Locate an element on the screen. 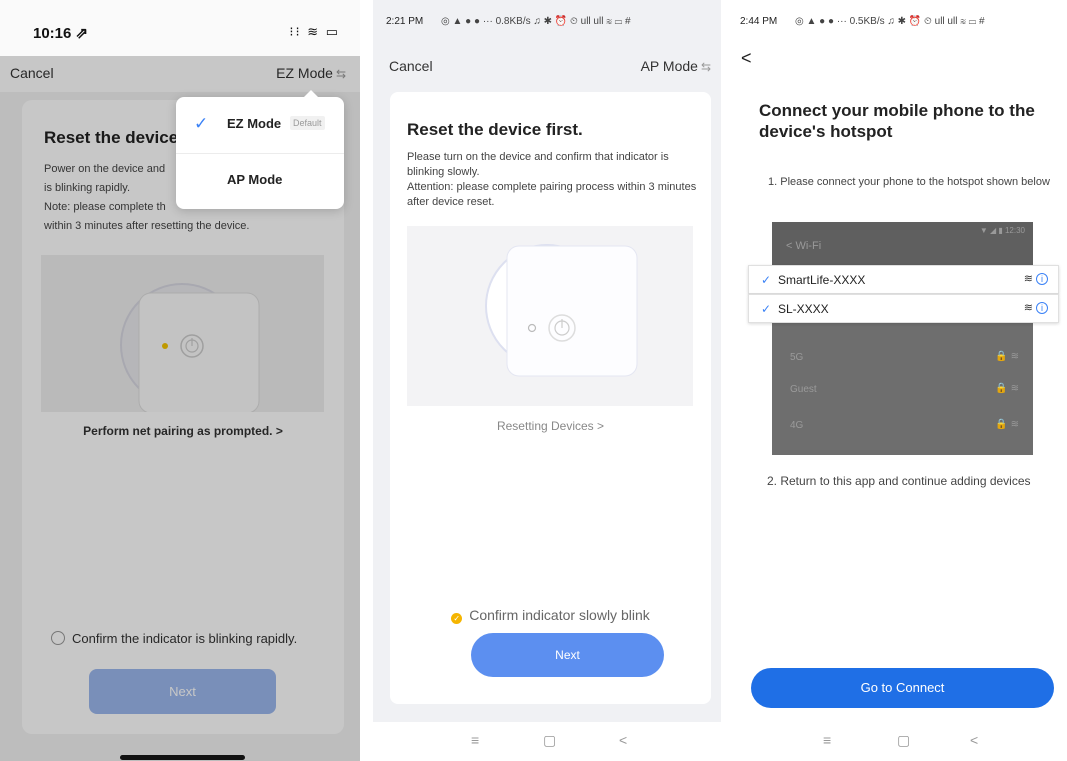  swap-arrows-icon: ⇆ is located at coordinates (705, 67).